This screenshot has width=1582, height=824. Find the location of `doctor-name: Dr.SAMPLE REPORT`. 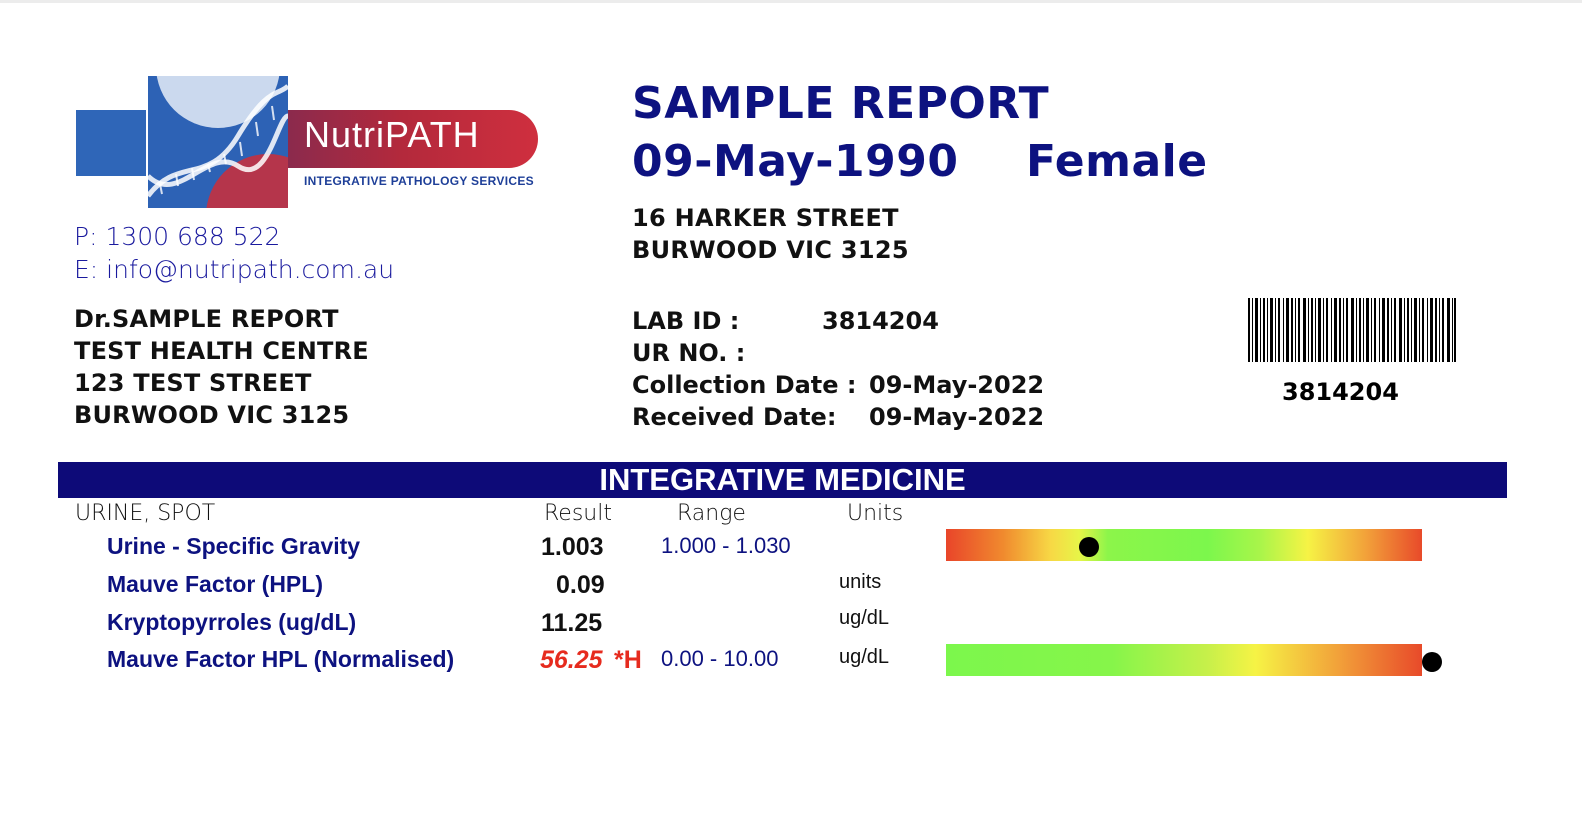

doctor-name: Dr.SAMPLE REPORT is located at coordinates (206, 319).